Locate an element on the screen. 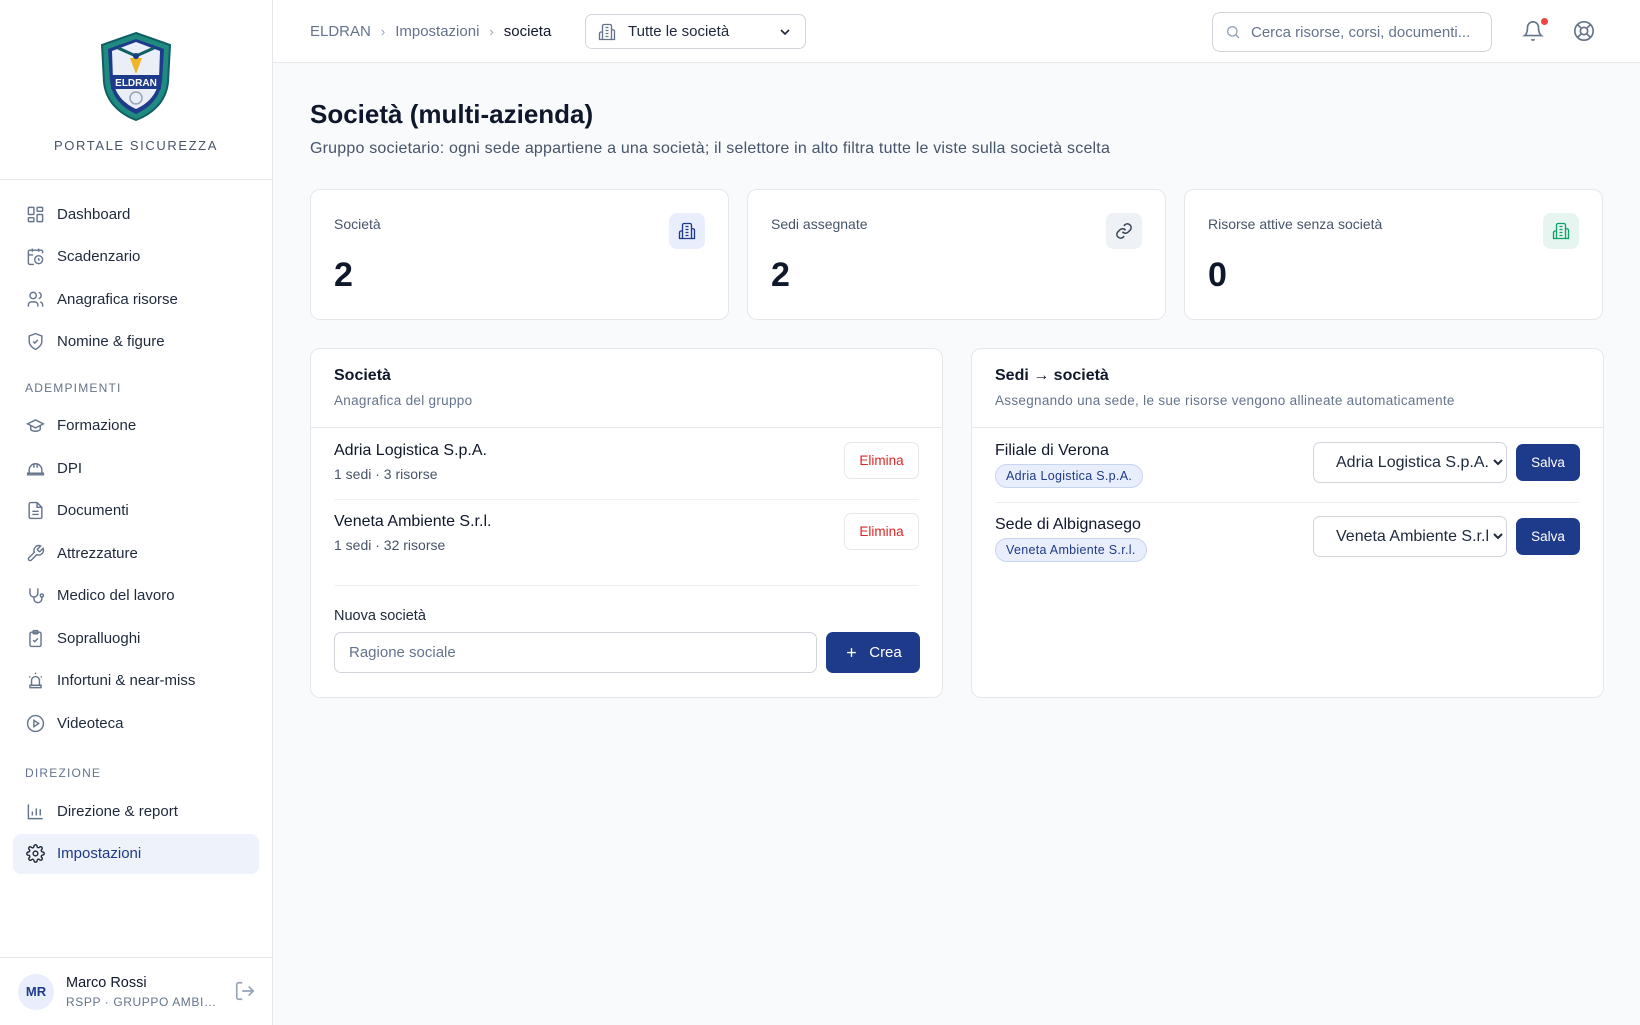 The width and height of the screenshot is (1640, 1025). company-filter-value: Tutte le società is located at coordinates (679, 31).